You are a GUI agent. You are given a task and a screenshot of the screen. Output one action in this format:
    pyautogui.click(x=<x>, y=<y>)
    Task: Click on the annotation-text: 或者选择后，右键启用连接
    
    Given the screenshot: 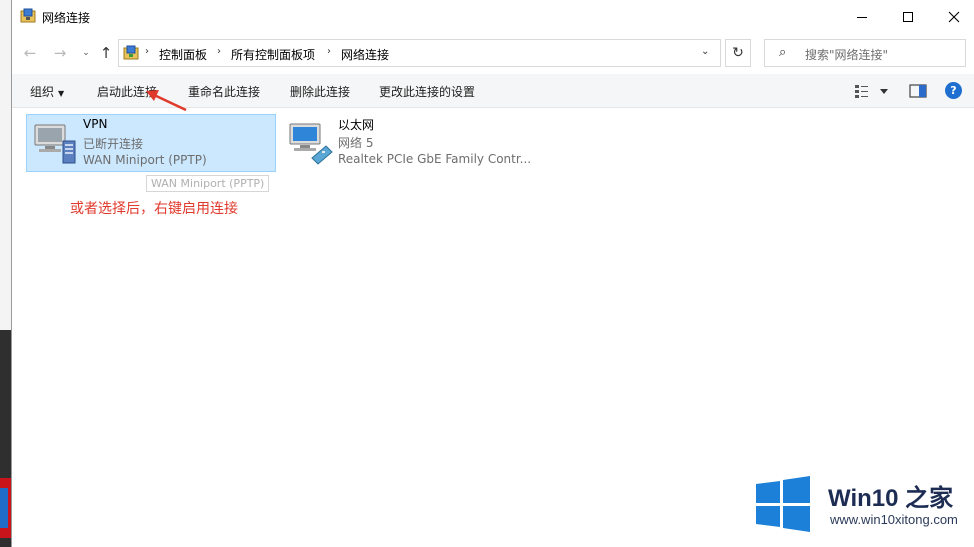 What is the action you would take?
    pyautogui.click(x=154, y=209)
    